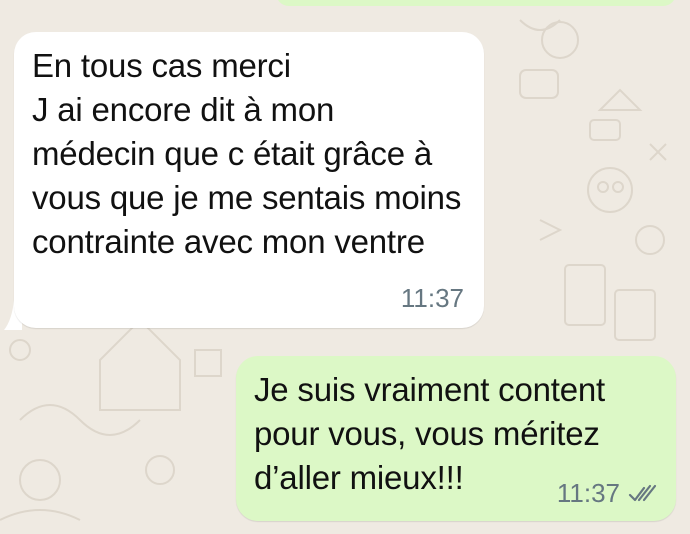 The image size is (690, 534). What do you see at coordinates (476, 3) in the screenshot?
I see `previous-message-bubble-edge` at bounding box center [476, 3].